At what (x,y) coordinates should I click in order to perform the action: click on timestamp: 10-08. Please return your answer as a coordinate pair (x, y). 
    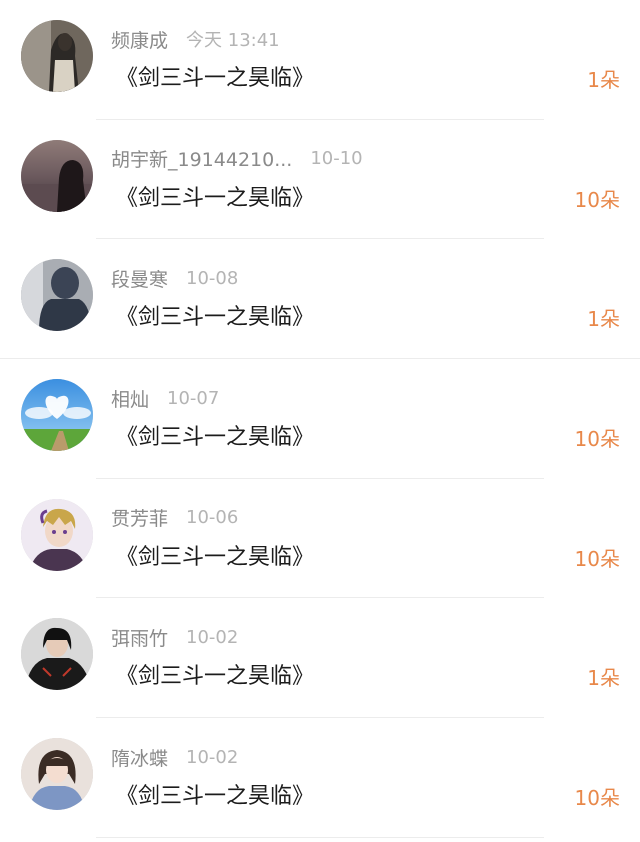
    Looking at the image, I should click on (212, 278).